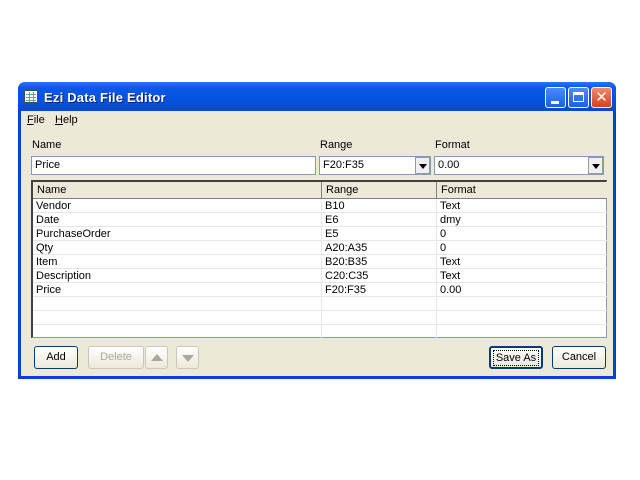 Image resolution: width=640 pixels, height=480 pixels. Describe the element at coordinates (177, 248) in the screenshot. I see `cell-name: Qty` at that location.